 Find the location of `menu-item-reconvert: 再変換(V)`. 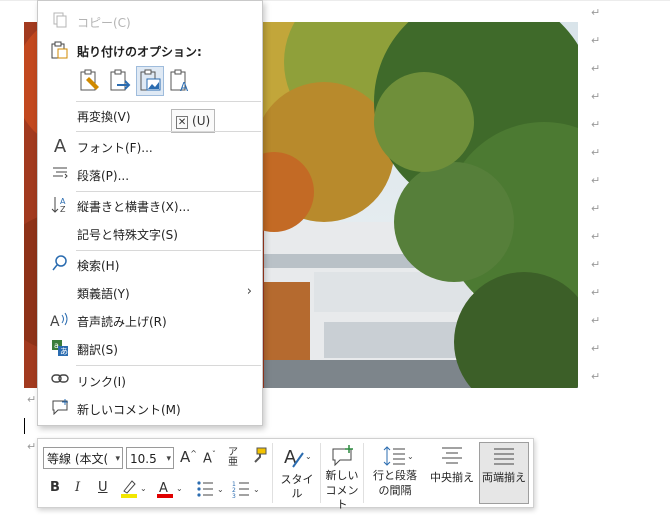

menu-item-reconvert: 再変換(V) is located at coordinates (150, 116).